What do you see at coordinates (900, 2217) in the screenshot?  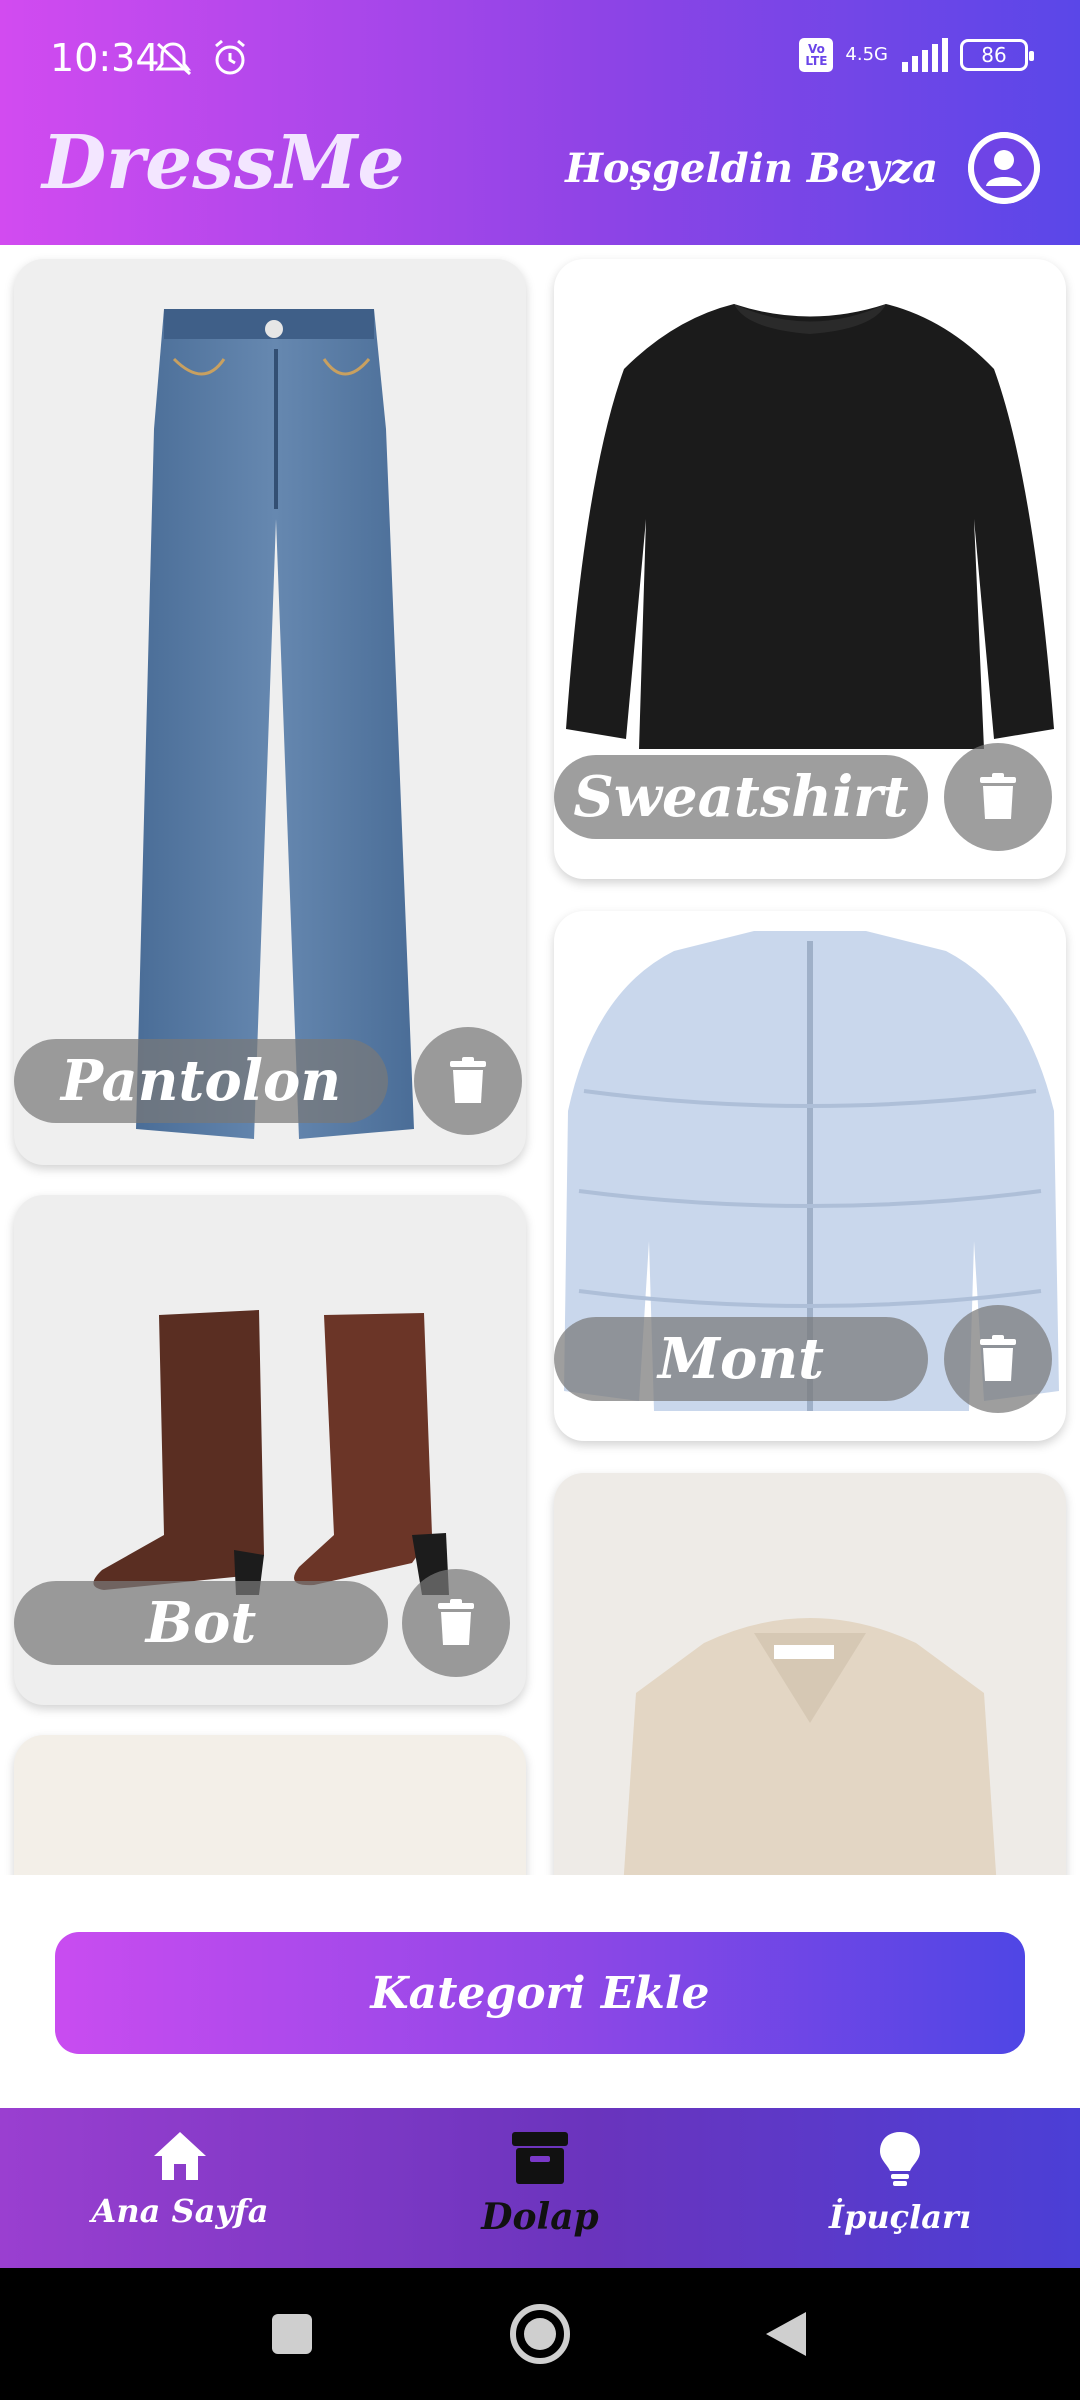 I see `nav-label: İpuçları` at bounding box center [900, 2217].